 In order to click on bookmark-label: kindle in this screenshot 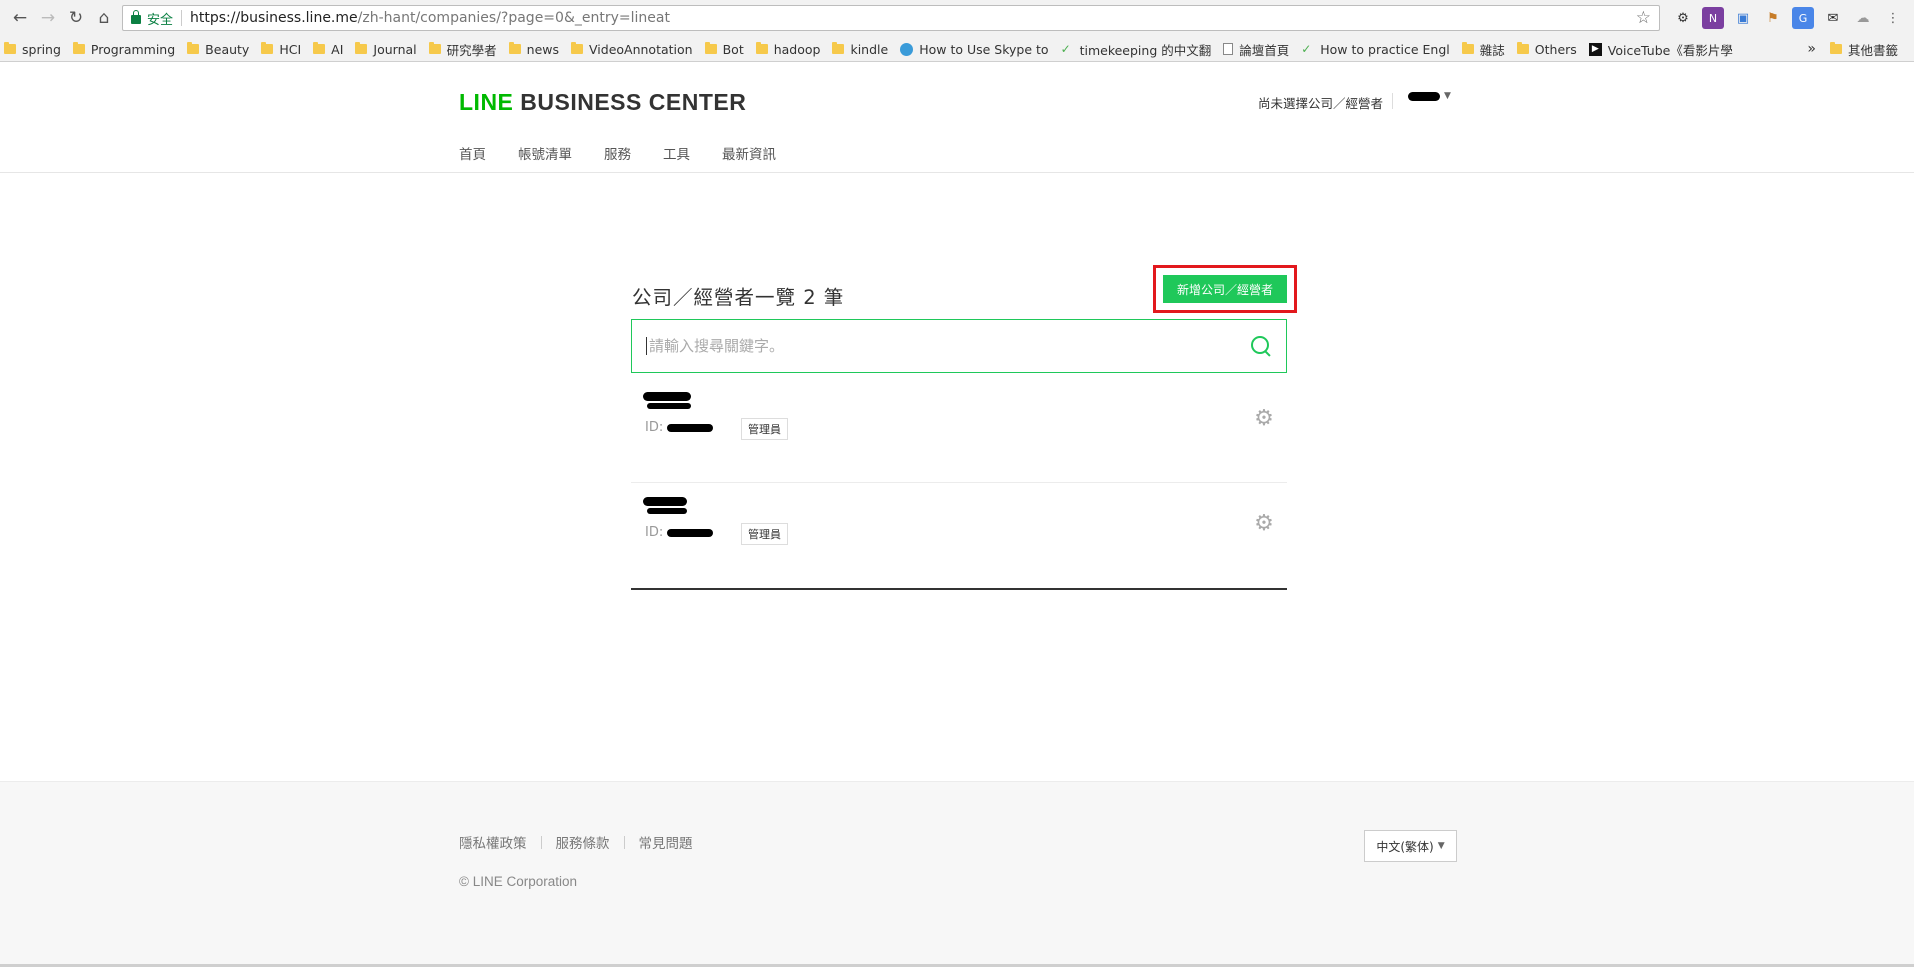, I will do `click(869, 49)`.